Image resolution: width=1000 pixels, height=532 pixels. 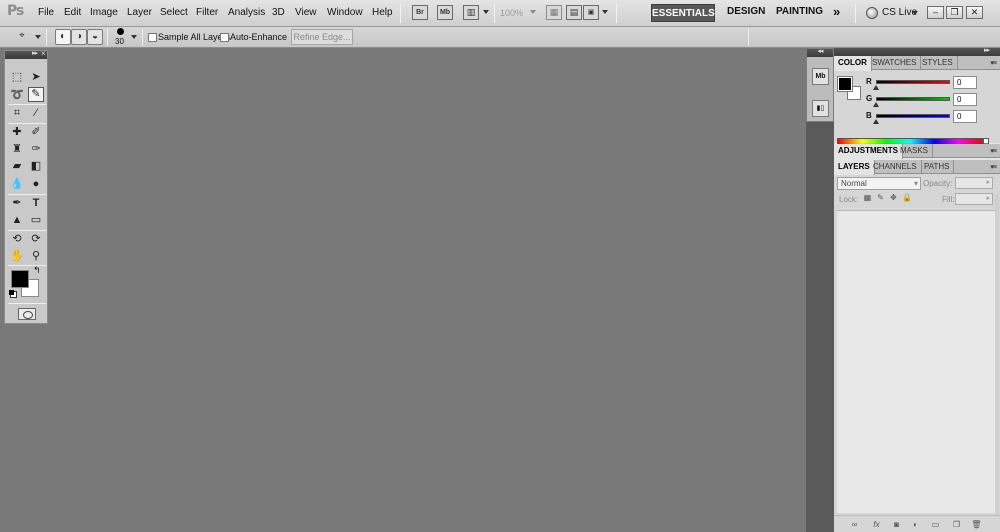 What do you see at coordinates (345, 12) in the screenshot?
I see `menu-window: Window` at bounding box center [345, 12].